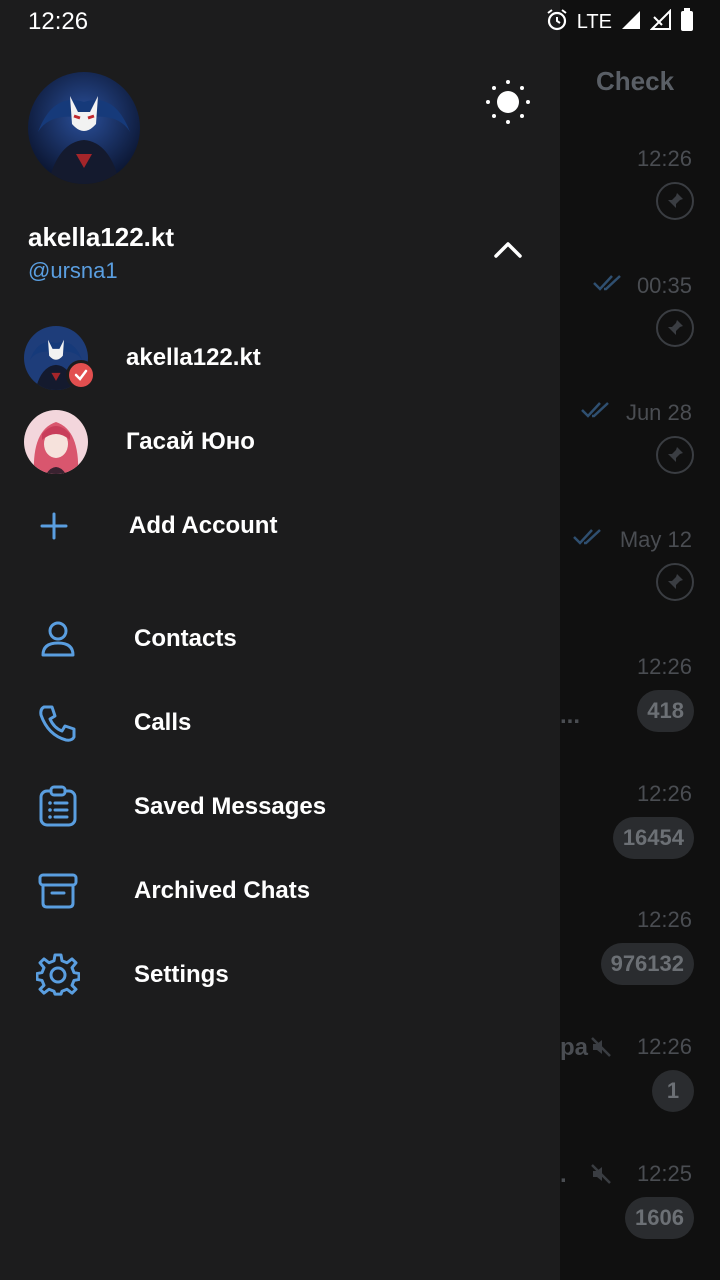 This screenshot has height=1280, width=720. Describe the element at coordinates (193, 357) in the screenshot. I see `account-name: akella122.kt` at that location.